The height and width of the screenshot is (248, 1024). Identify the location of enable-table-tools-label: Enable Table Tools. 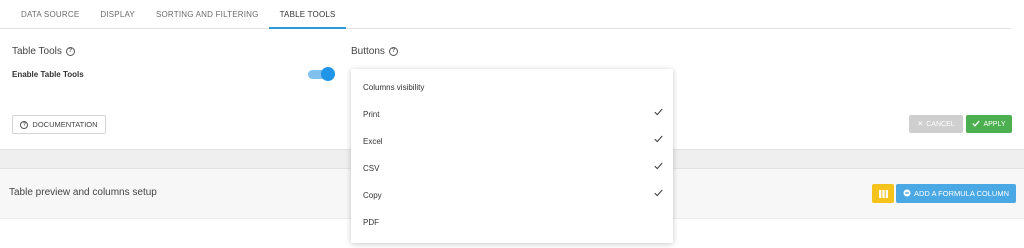
(48, 74).